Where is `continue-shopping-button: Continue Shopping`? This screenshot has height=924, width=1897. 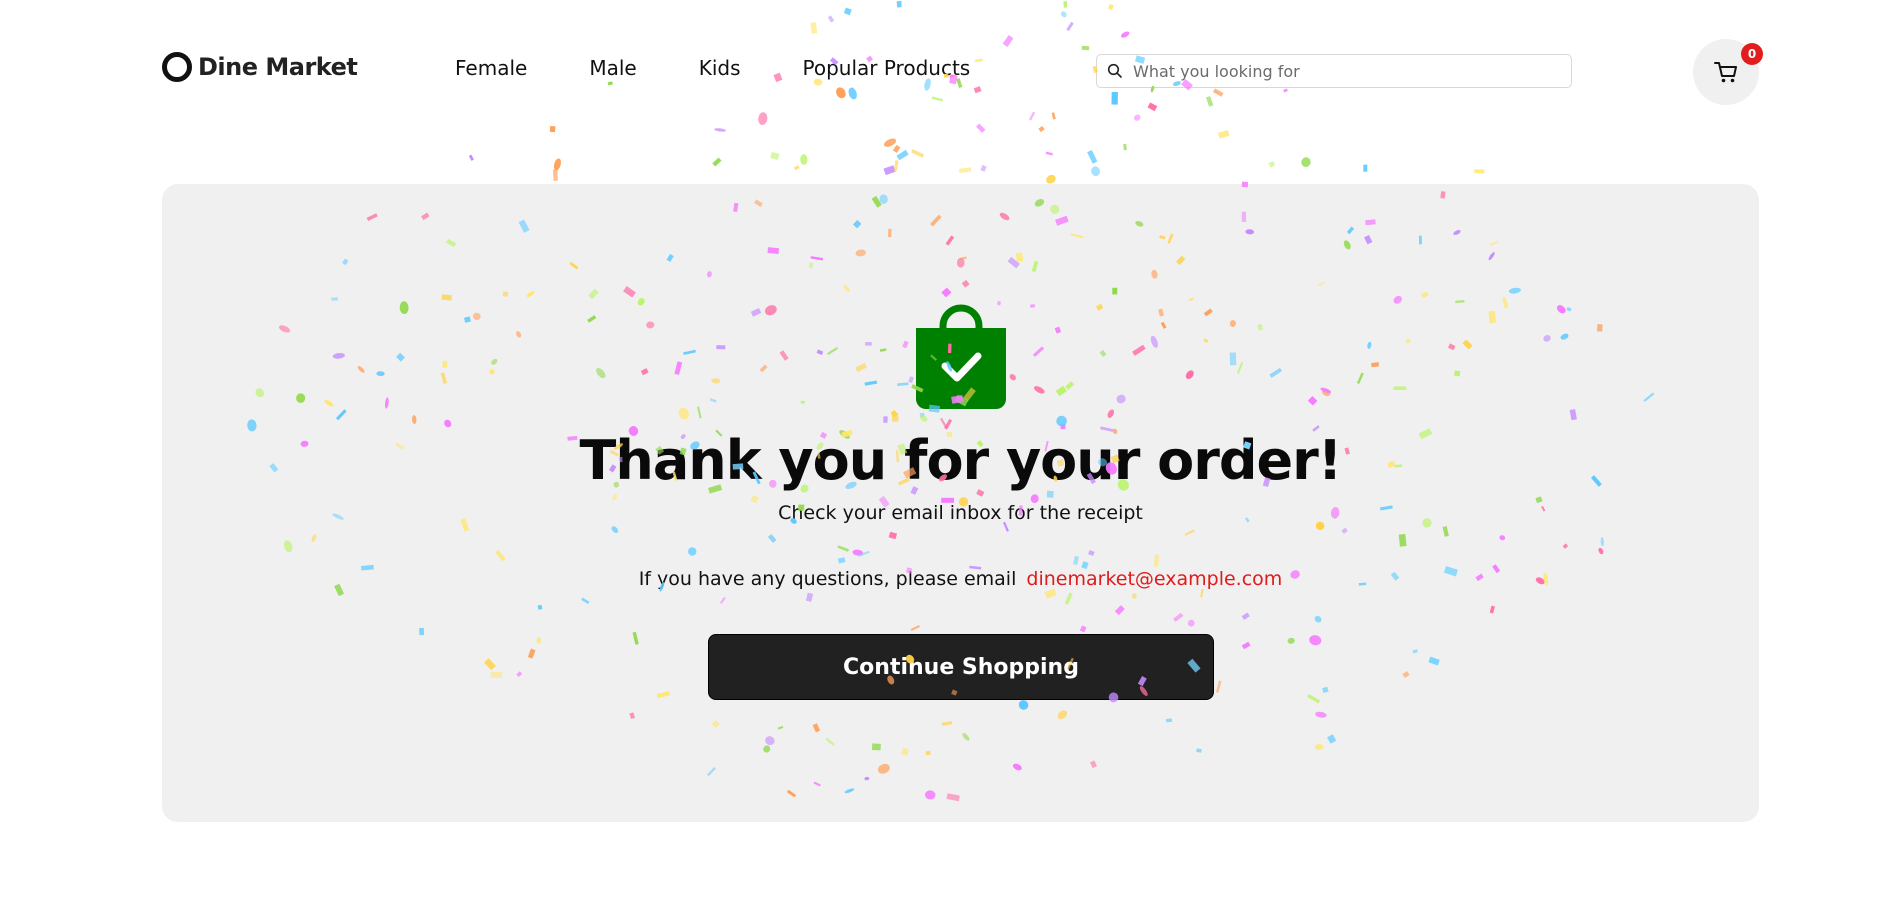 continue-shopping-button: Continue Shopping is located at coordinates (961, 667).